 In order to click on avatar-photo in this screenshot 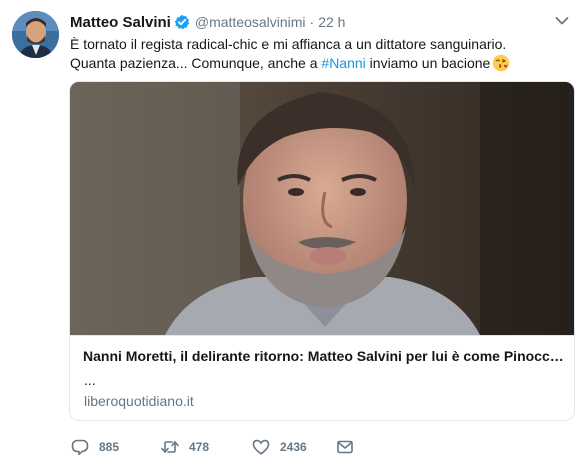, I will do `click(35, 34)`.